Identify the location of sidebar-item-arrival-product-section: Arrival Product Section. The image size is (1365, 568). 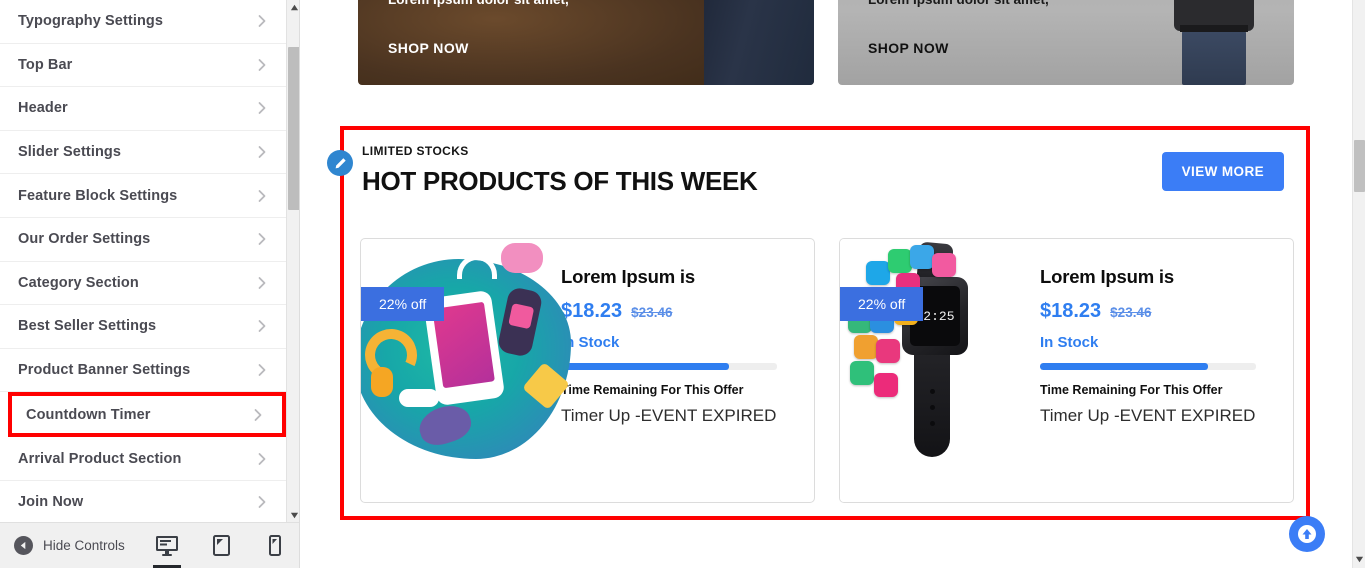
(143, 459).